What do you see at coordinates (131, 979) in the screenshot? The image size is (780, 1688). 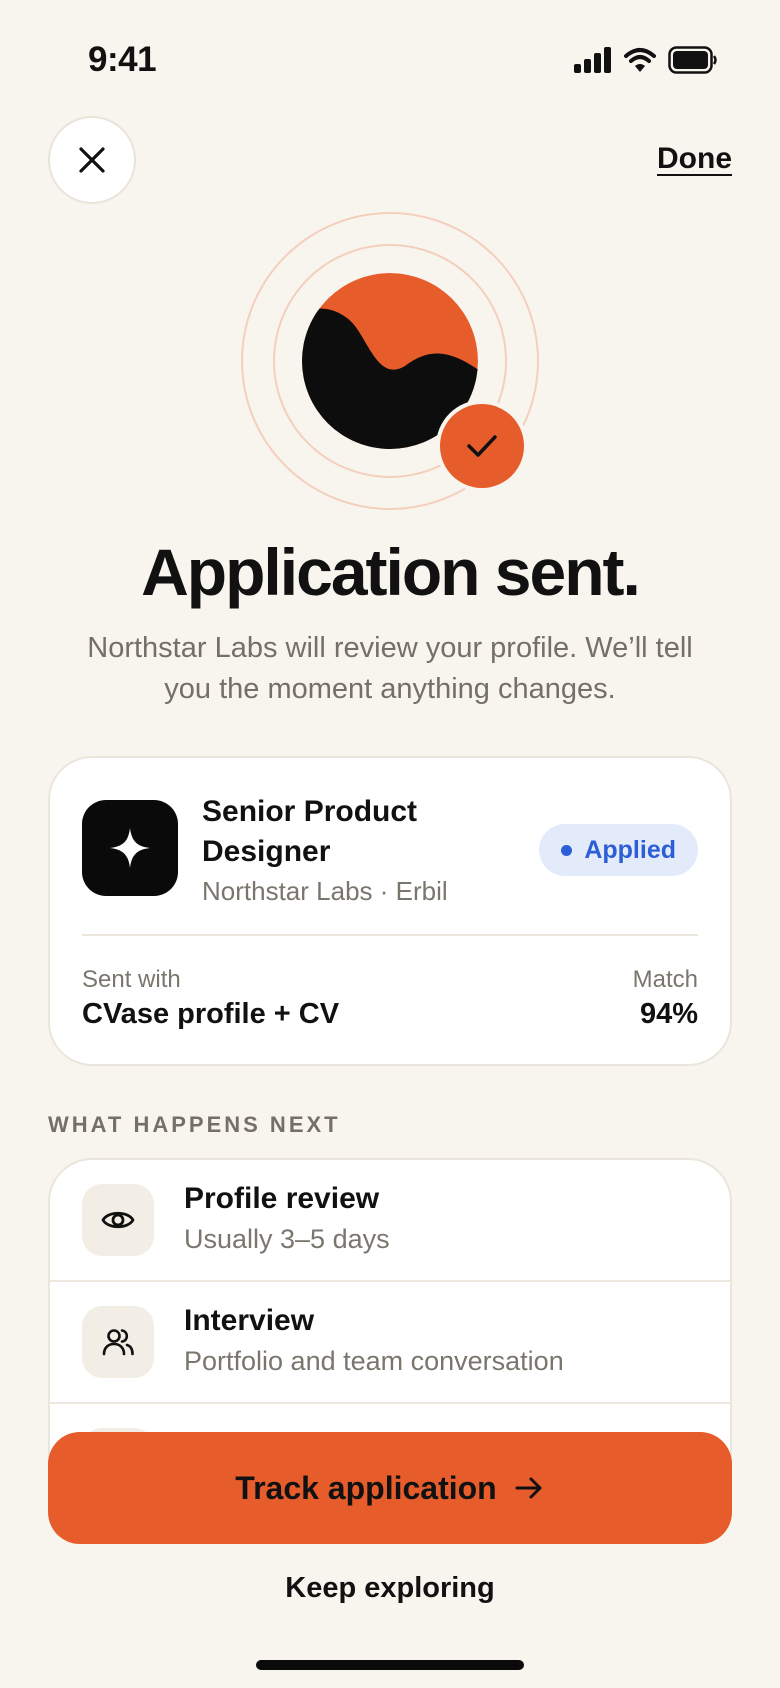 I see `sent-with-label: Sent with` at bounding box center [131, 979].